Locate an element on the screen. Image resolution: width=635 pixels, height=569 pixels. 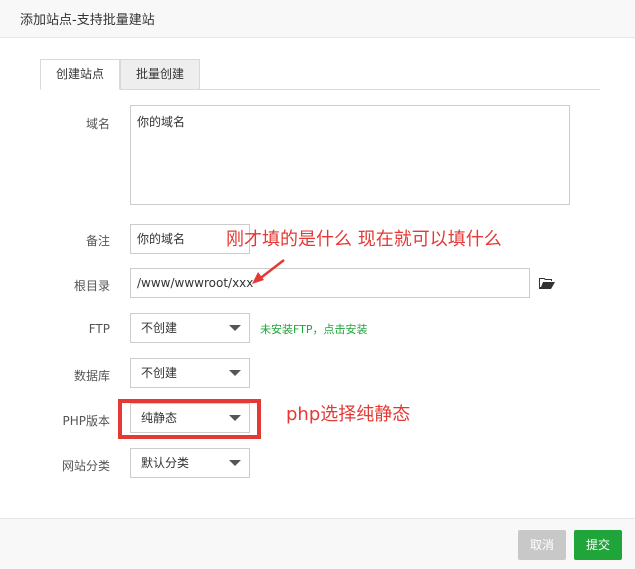
tab-batch-create: 批量创建 is located at coordinates (160, 74).